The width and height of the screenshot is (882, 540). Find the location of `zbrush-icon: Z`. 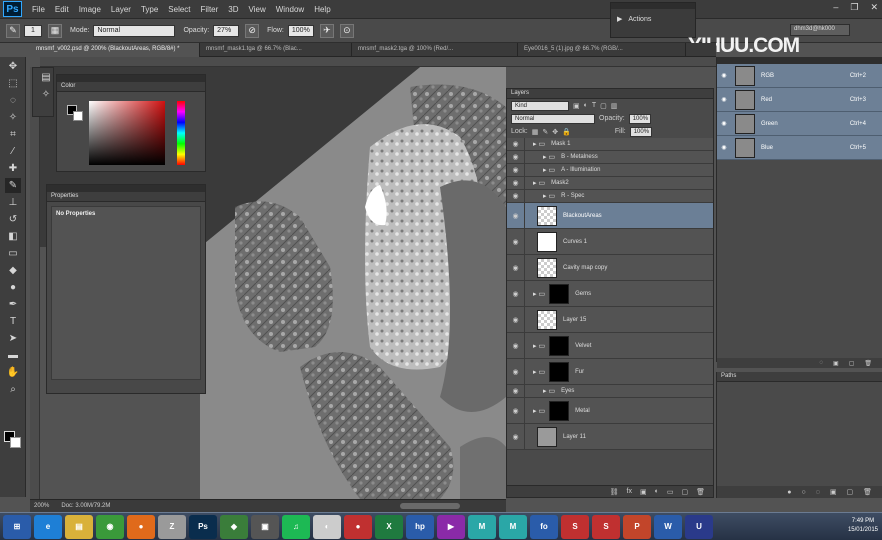

zbrush-icon: Z is located at coordinates (172, 526).